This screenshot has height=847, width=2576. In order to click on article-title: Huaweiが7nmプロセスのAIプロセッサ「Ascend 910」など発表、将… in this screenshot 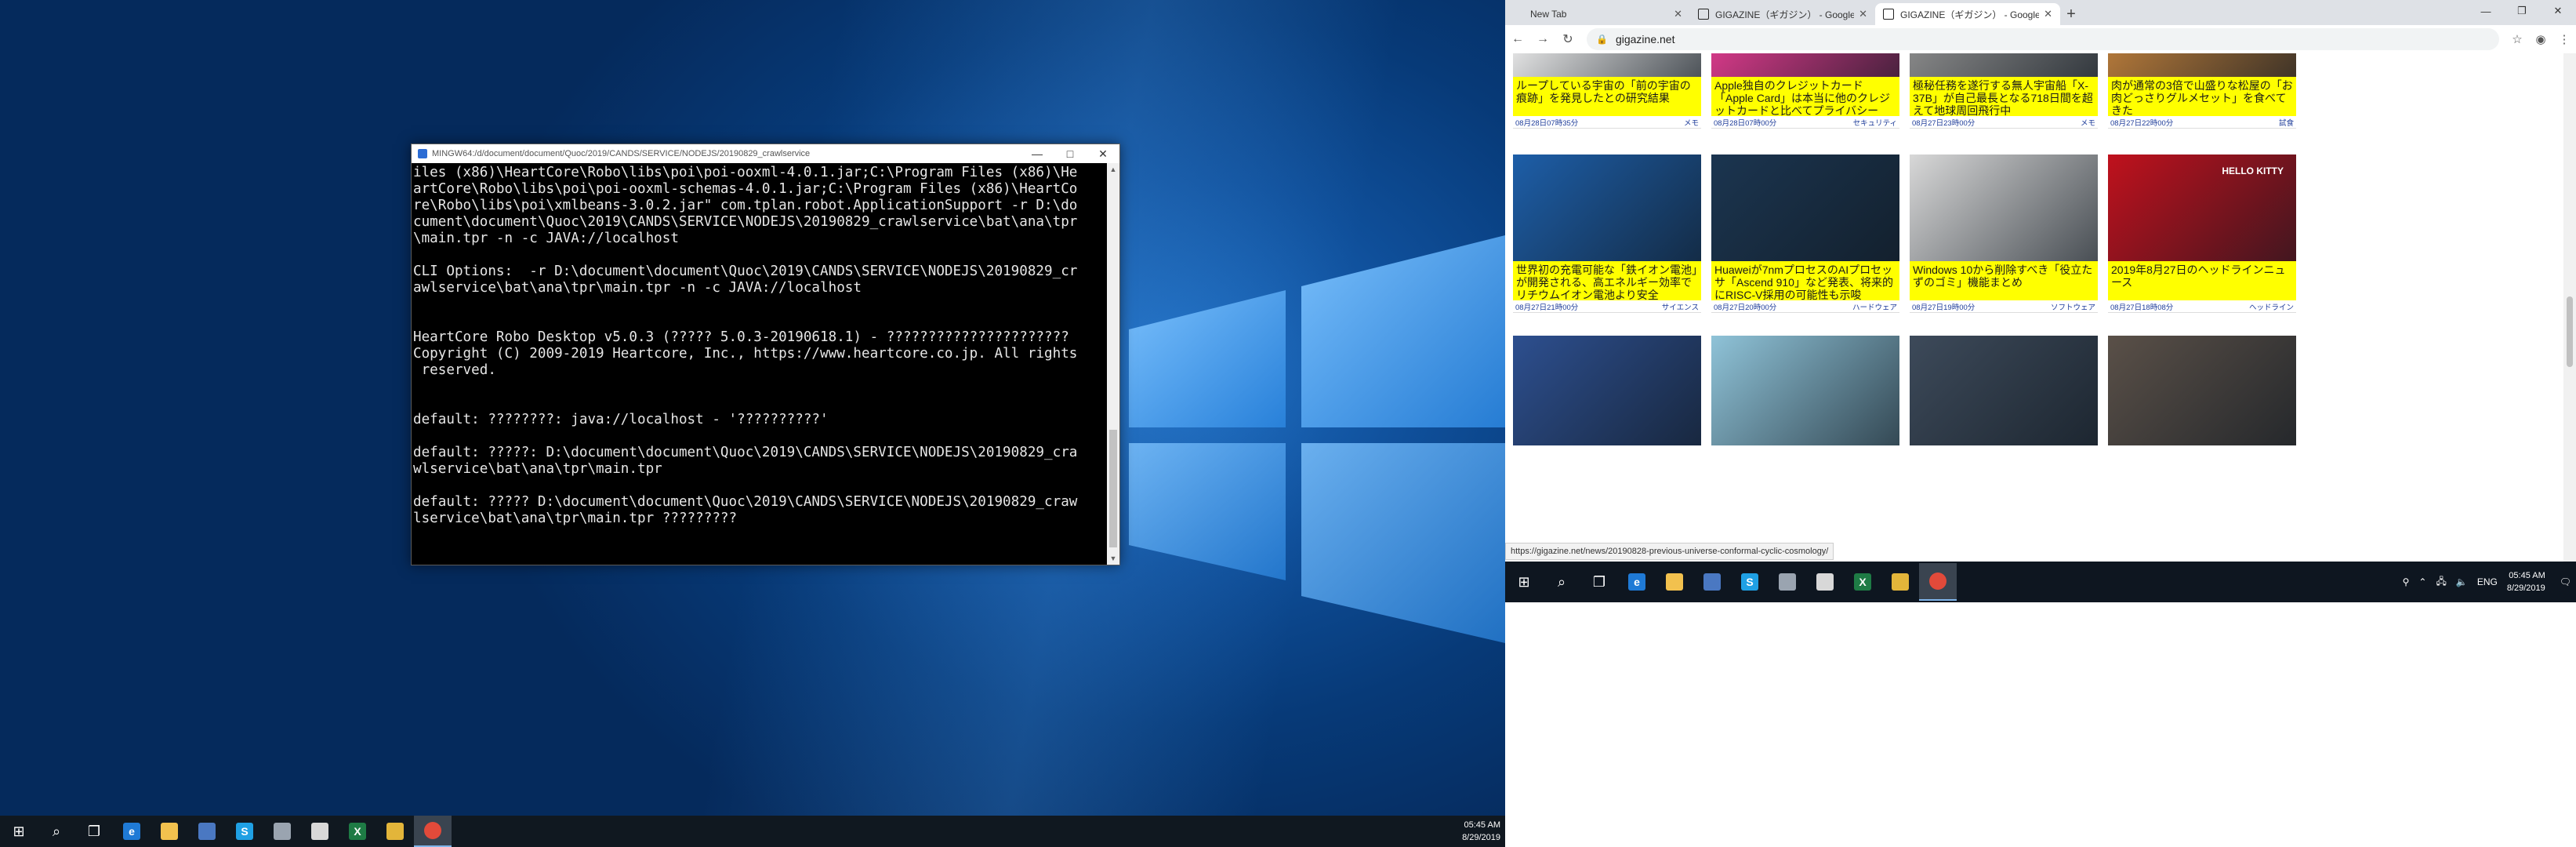, I will do `click(1805, 280)`.